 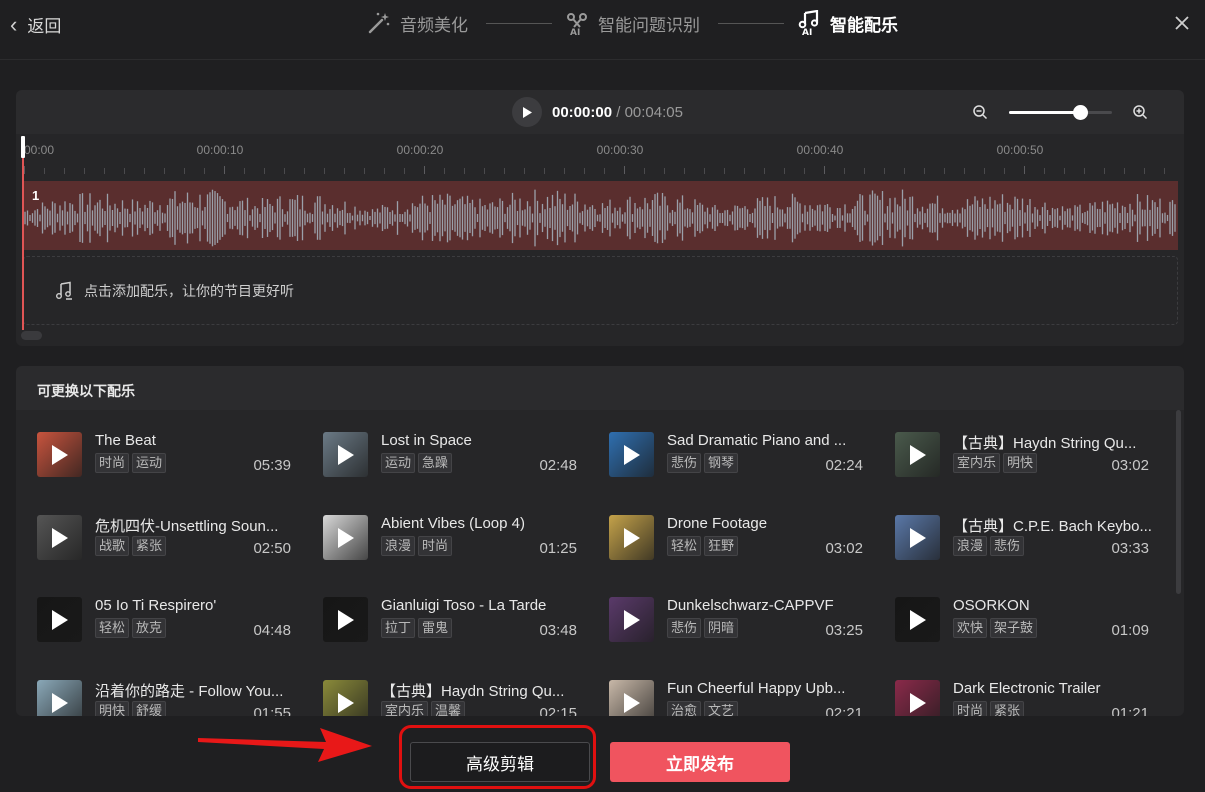 I want to click on music-tag: 轻松, so click(x=684, y=546).